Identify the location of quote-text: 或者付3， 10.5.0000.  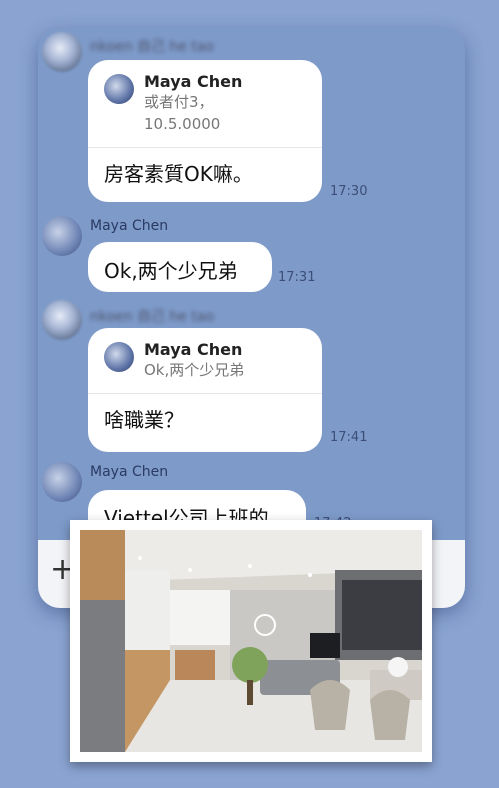
(182, 113).